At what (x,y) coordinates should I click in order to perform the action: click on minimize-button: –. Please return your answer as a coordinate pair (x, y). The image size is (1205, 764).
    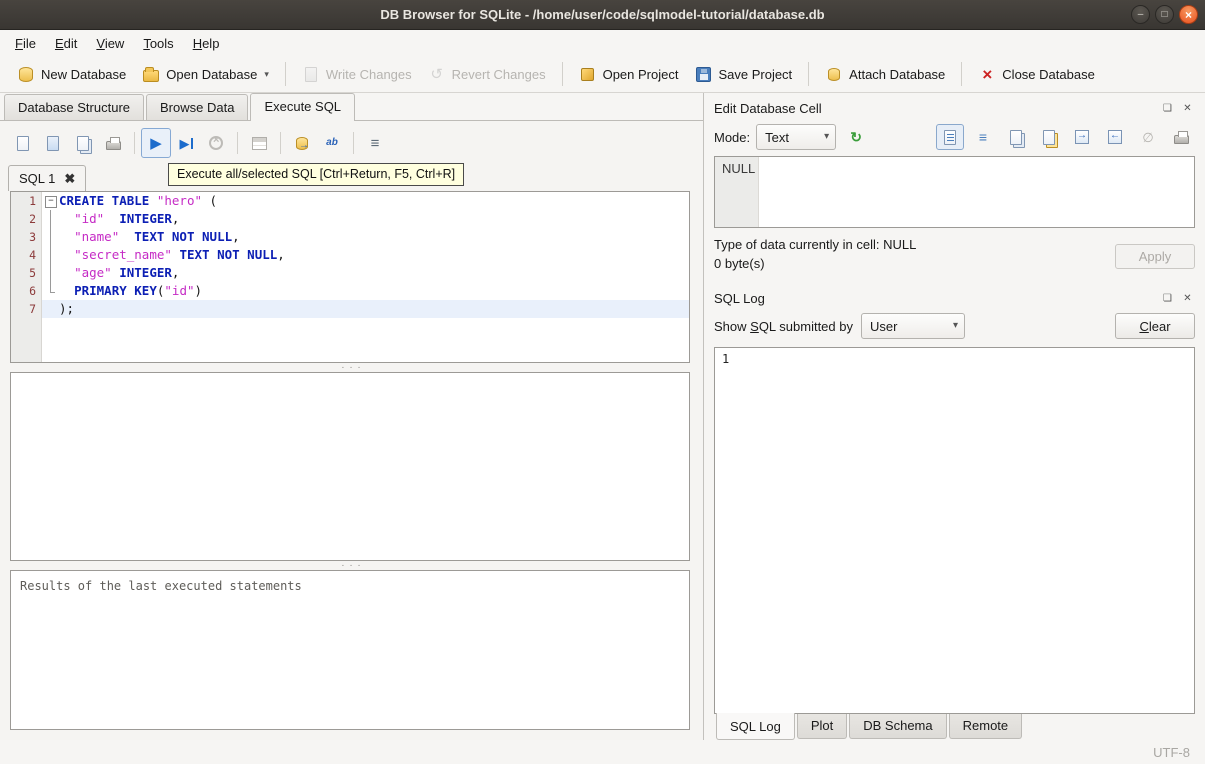
    Looking at the image, I should click on (1140, 14).